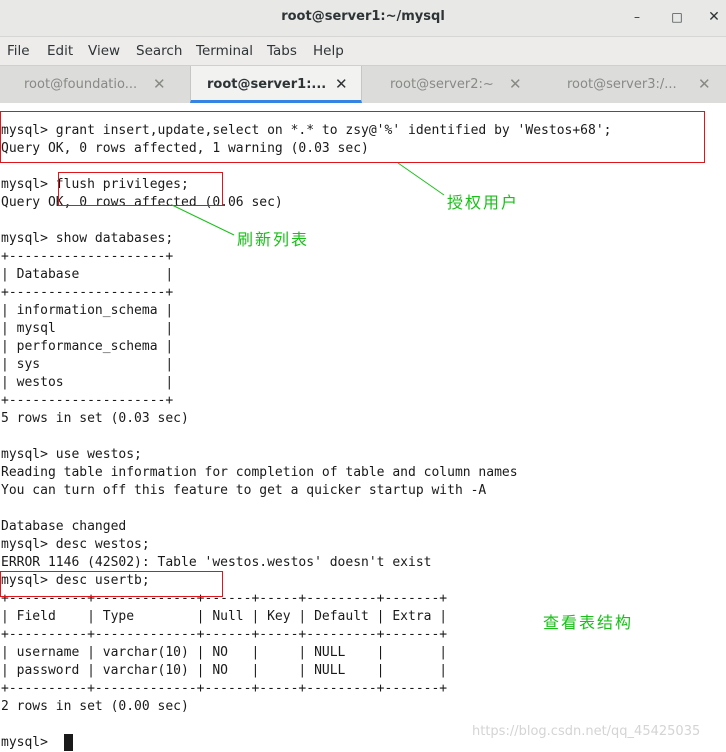 Image resolution: width=726 pixels, height=752 pixels. Describe the element at coordinates (421, 179) in the screenshot. I see `grant-leader-line` at that location.